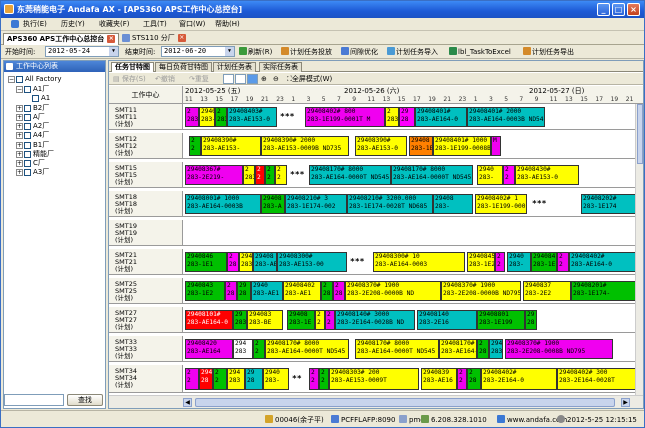 Image resolution: width=645 pixels, height=428 pixels. What do you see at coordinates (146, 290) in the screenshot?
I see `work-center-name: SMT25 SMT25 (计划)` at bounding box center [146, 290].